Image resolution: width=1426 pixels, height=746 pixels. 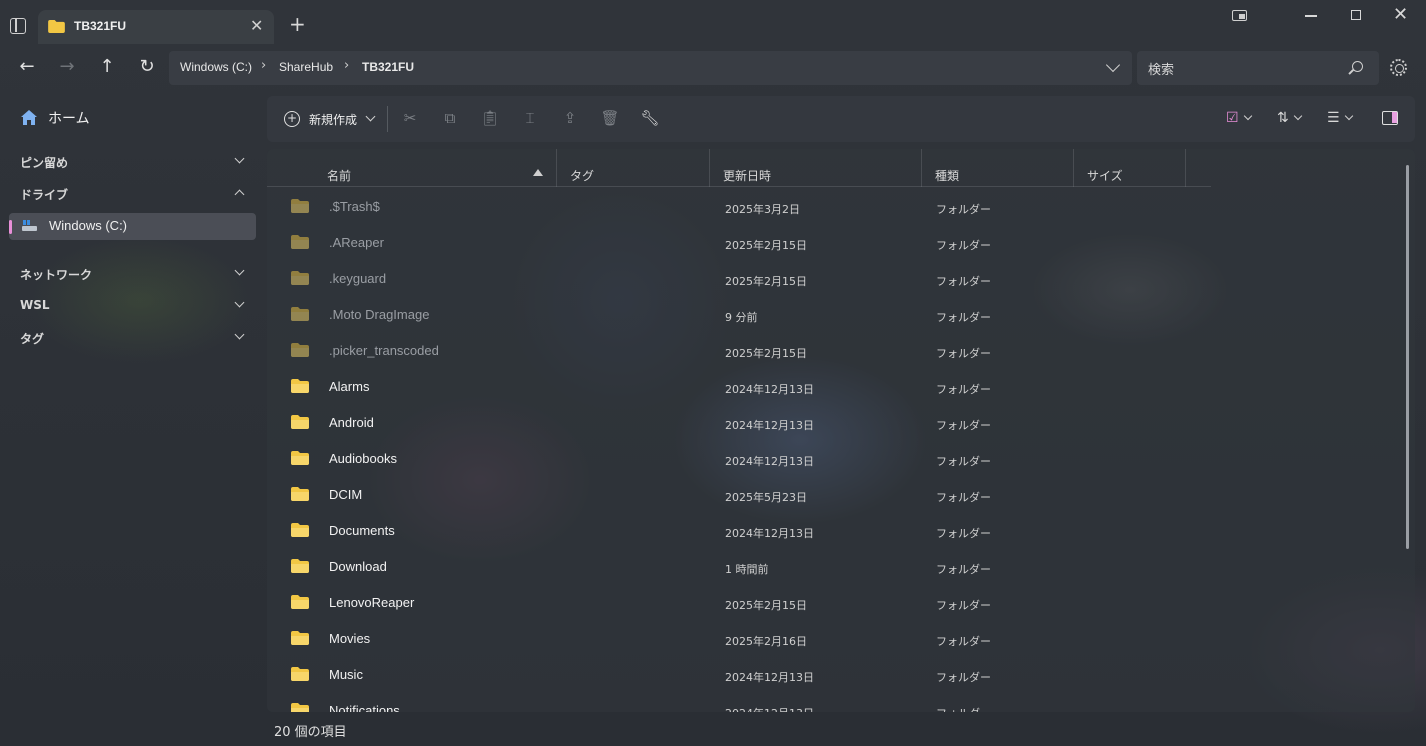 I want to click on list-item: Music 2024年12月13日 フォルダー, so click(x=739, y=675).